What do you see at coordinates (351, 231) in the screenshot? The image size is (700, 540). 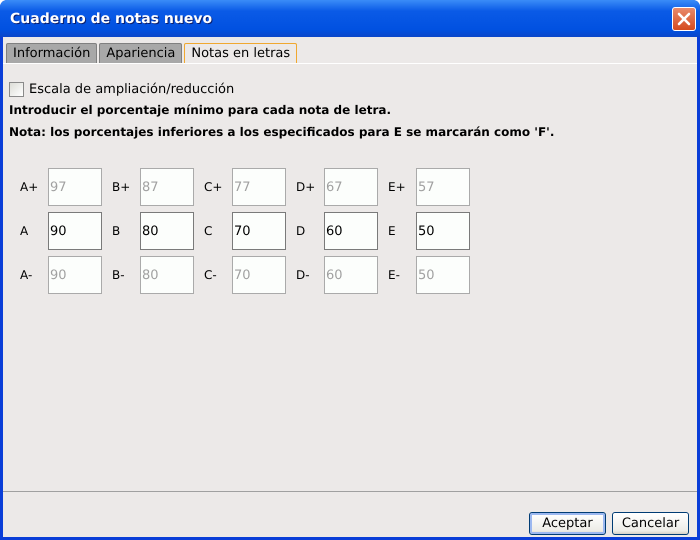 I see `percent-field: 60` at bounding box center [351, 231].